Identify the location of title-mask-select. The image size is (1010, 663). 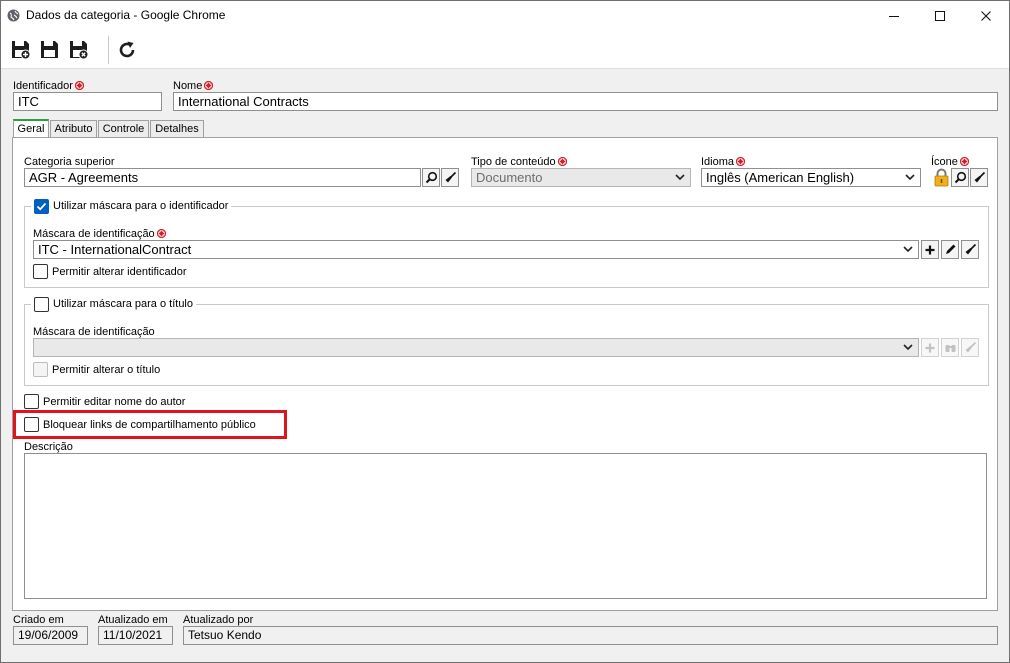
(476, 347).